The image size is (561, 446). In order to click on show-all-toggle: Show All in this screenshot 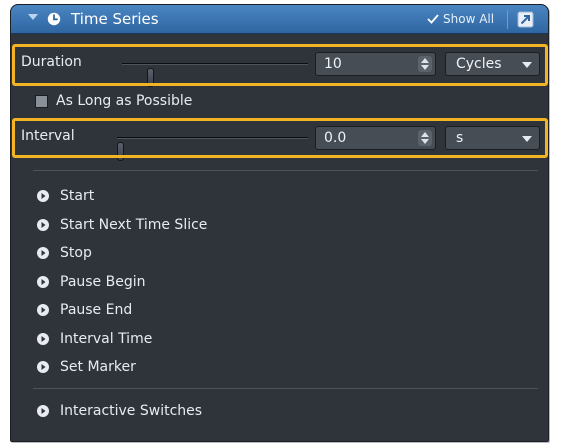, I will do `click(460, 19)`.